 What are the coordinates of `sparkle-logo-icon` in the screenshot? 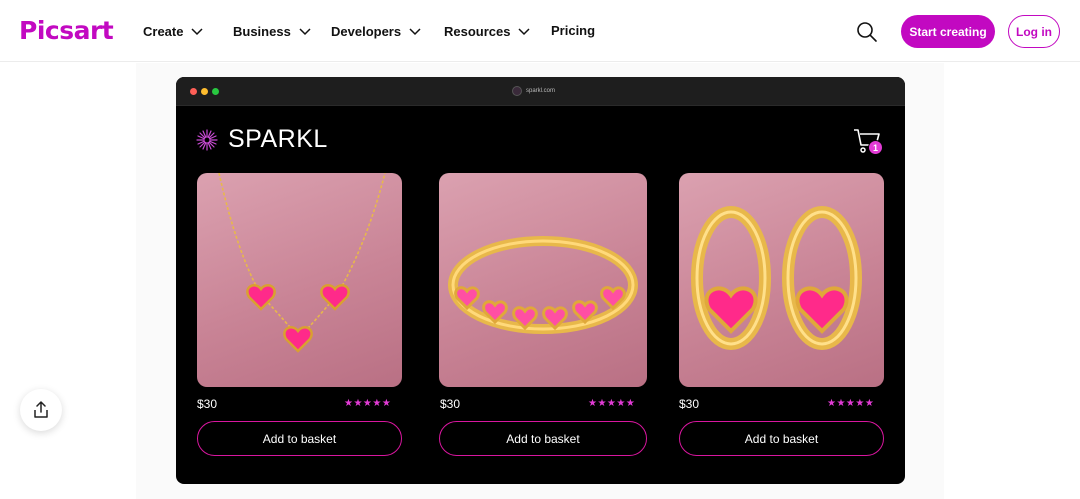 It's located at (207, 139).